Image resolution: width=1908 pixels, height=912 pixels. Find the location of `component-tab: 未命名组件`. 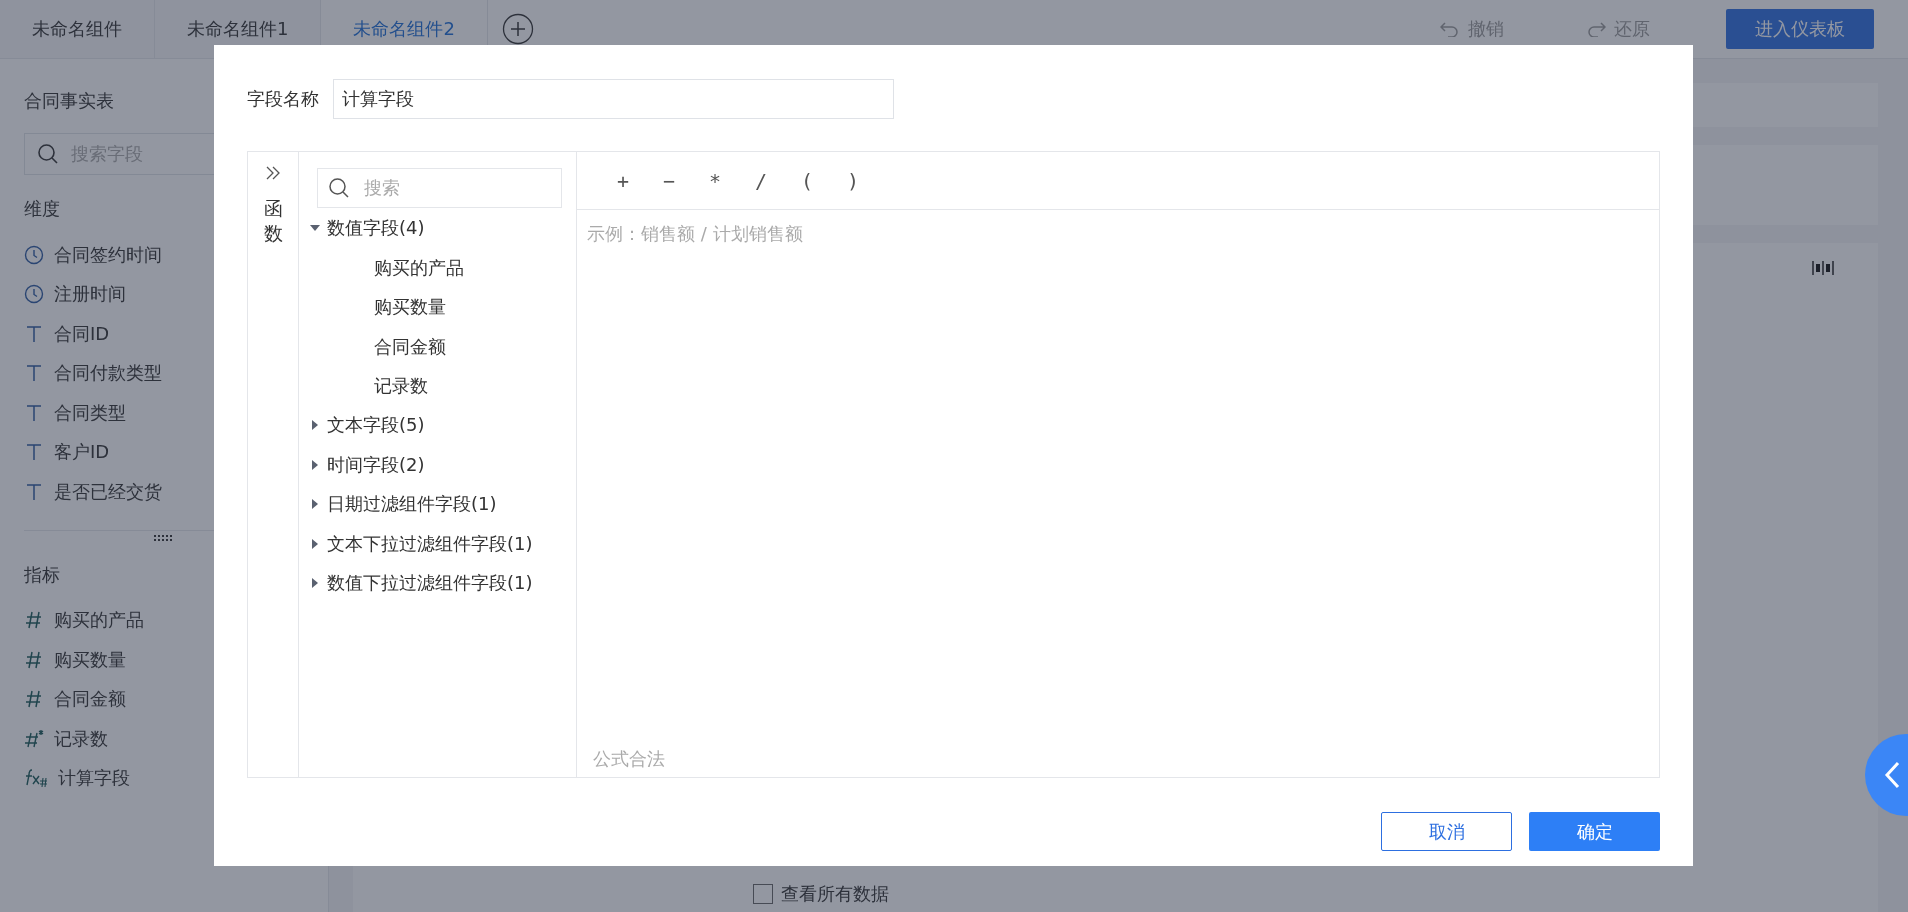

component-tab: 未命名组件 is located at coordinates (77, 29).